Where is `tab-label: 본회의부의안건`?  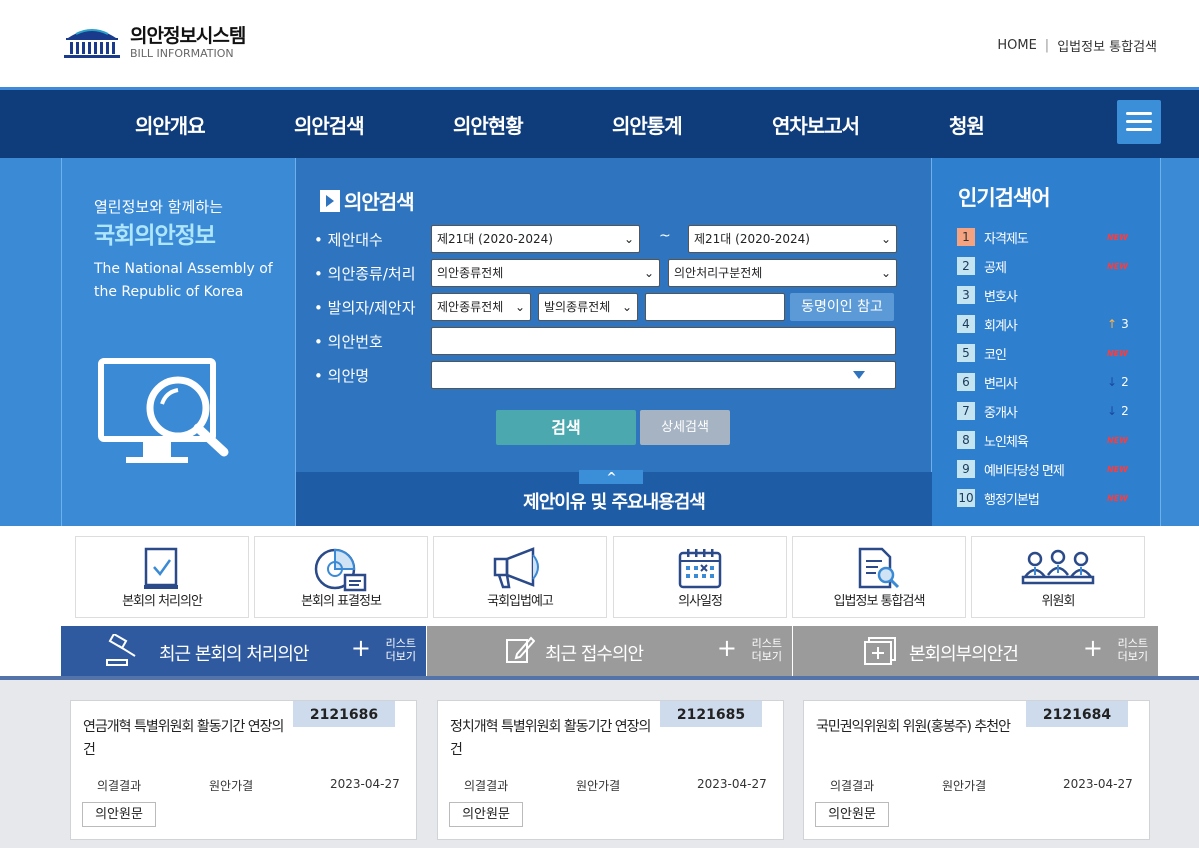 tab-label: 본회의부의안건 is located at coordinates (964, 654).